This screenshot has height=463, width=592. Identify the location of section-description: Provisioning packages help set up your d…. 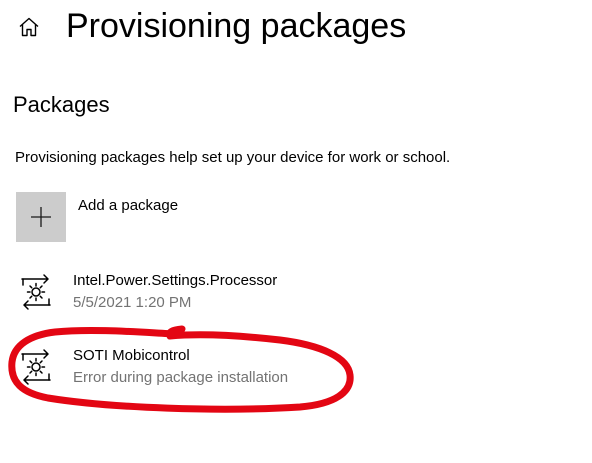
(233, 157).